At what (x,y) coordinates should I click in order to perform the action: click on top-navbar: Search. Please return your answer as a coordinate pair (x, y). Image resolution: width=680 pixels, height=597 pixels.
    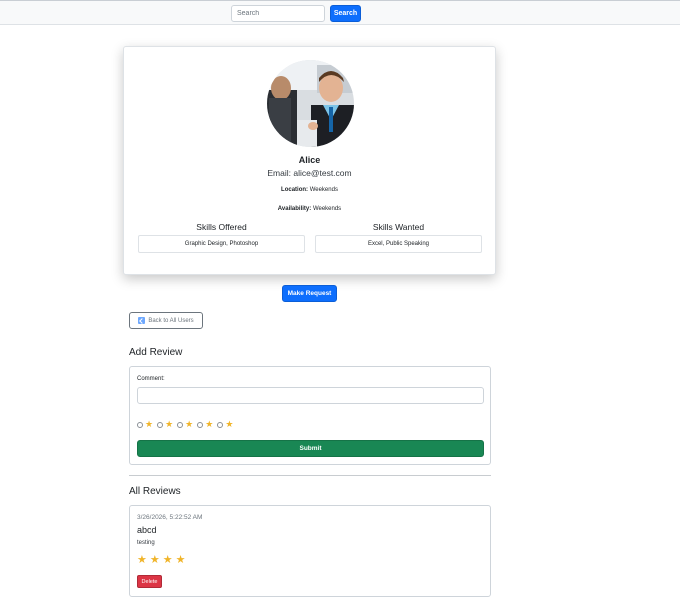
    Looking at the image, I should click on (340, 12).